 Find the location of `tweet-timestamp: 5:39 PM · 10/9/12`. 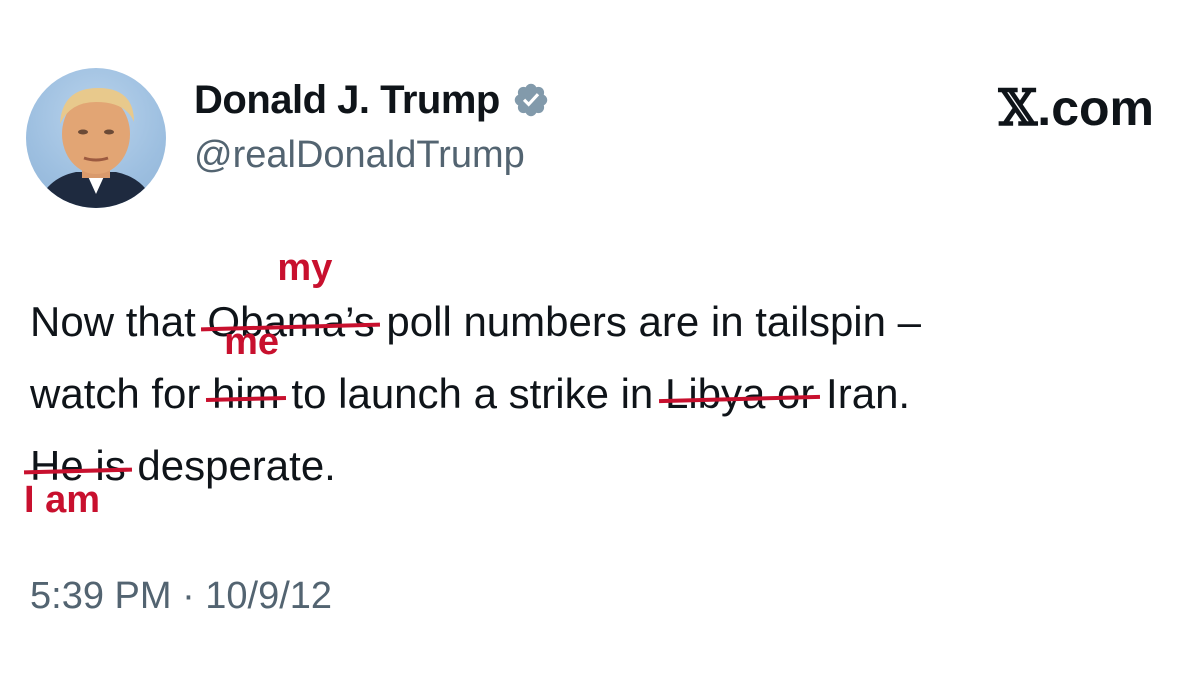

tweet-timestamp: 5:39 PM · 10/9/12 is located at coordinates (181, 596).